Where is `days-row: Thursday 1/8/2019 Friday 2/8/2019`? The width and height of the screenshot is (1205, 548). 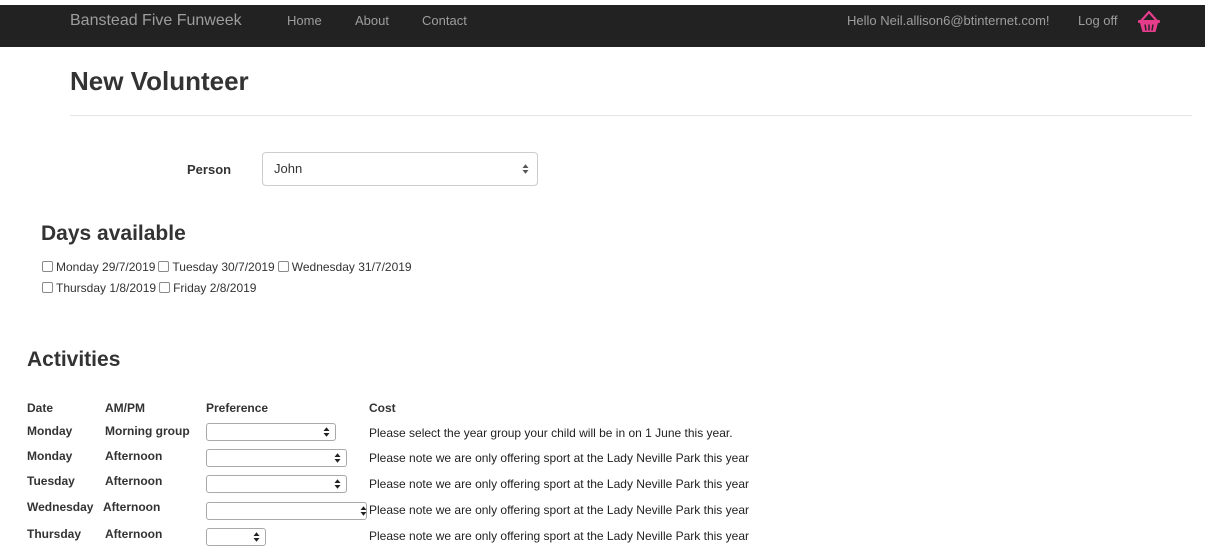
days-row: Thursday 1/8/2019 Friday 2/8/2019 is located at coordinates (150, 288).